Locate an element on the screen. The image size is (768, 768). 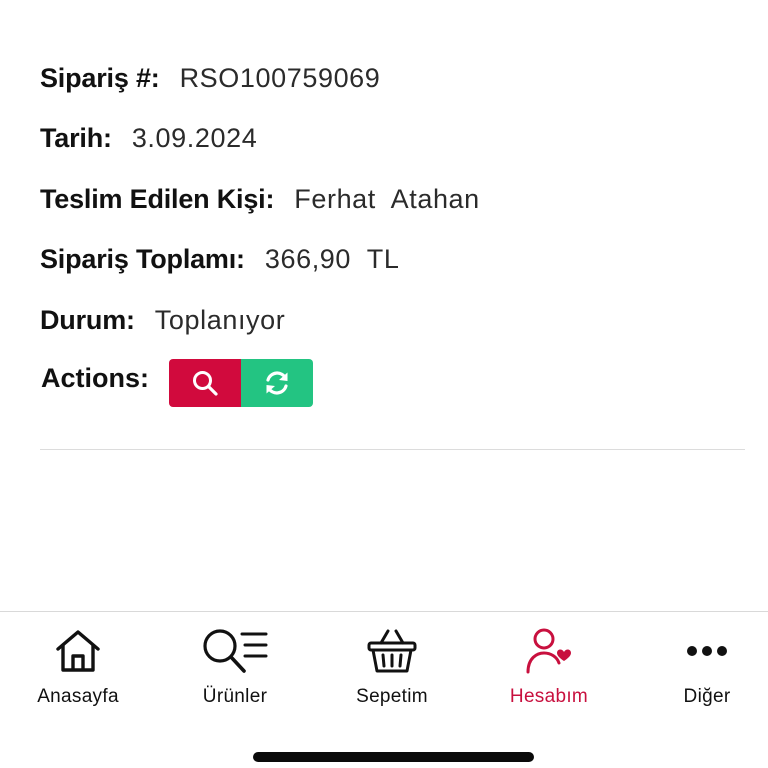
order-total-label: Sipariş Toplamı: is located at coordinates (142, 259).